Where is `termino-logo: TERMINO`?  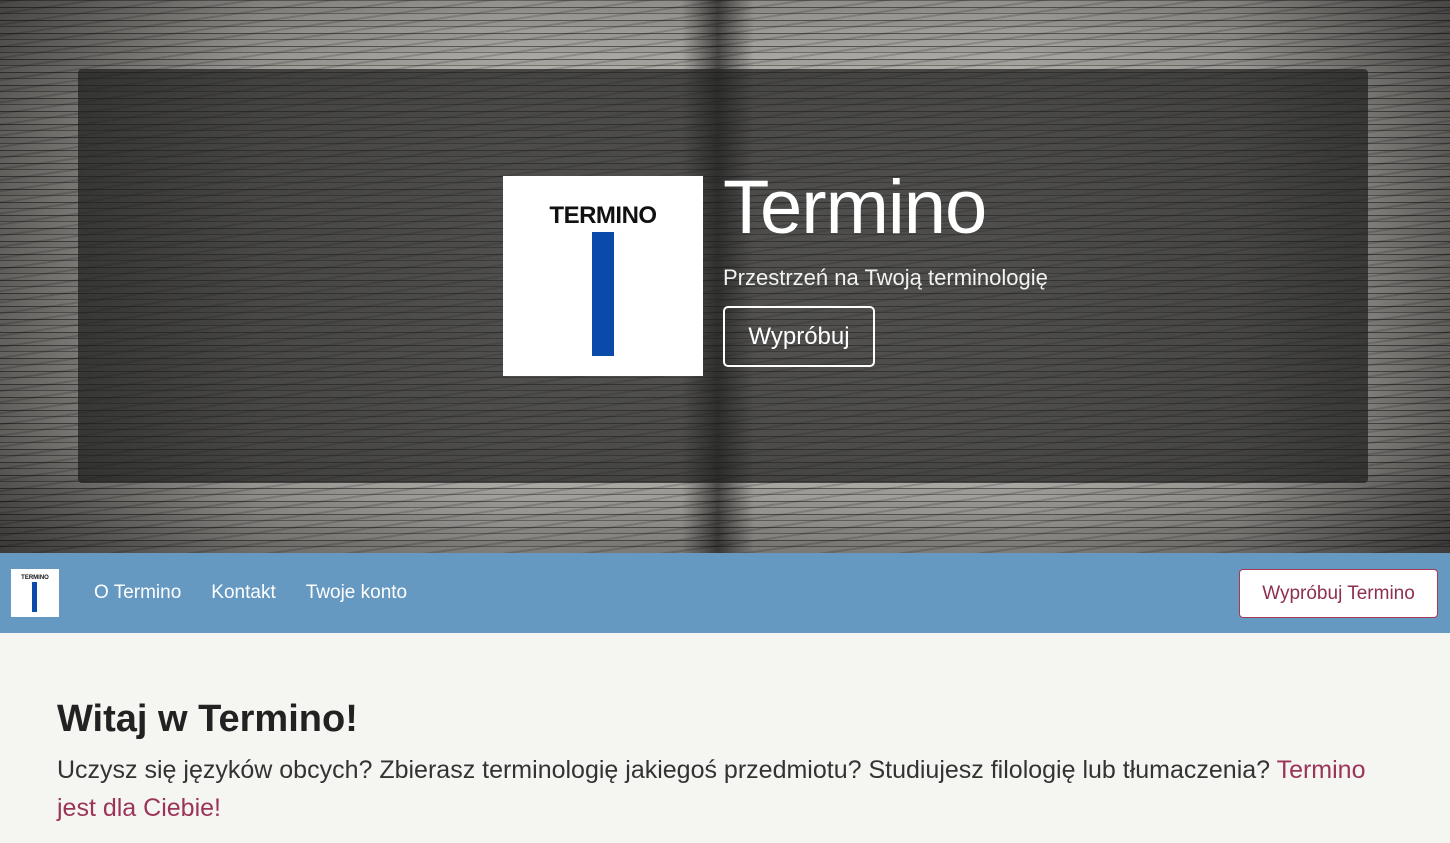 termino-logo: TERMINO is located at coordinates (603, 276).